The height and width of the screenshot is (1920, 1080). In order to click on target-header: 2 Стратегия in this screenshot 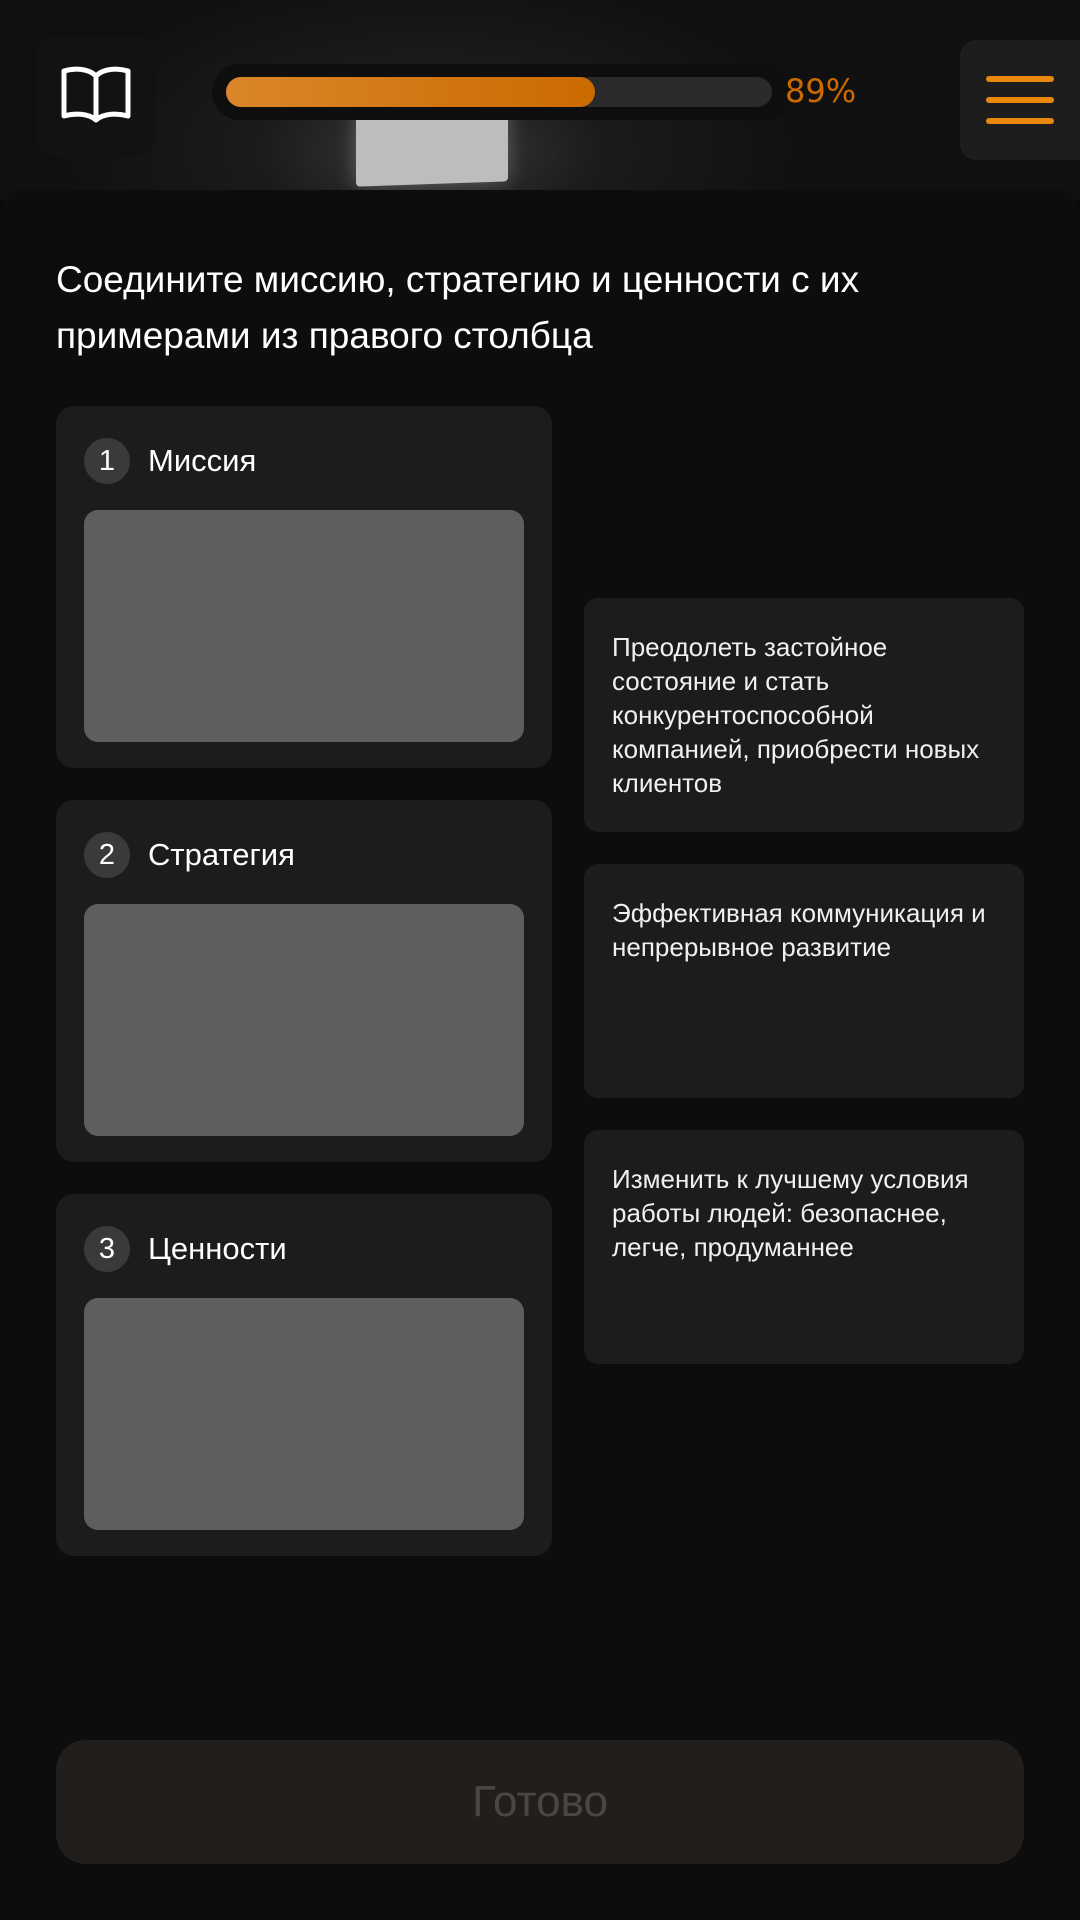, I will do `click(189, 855)`.